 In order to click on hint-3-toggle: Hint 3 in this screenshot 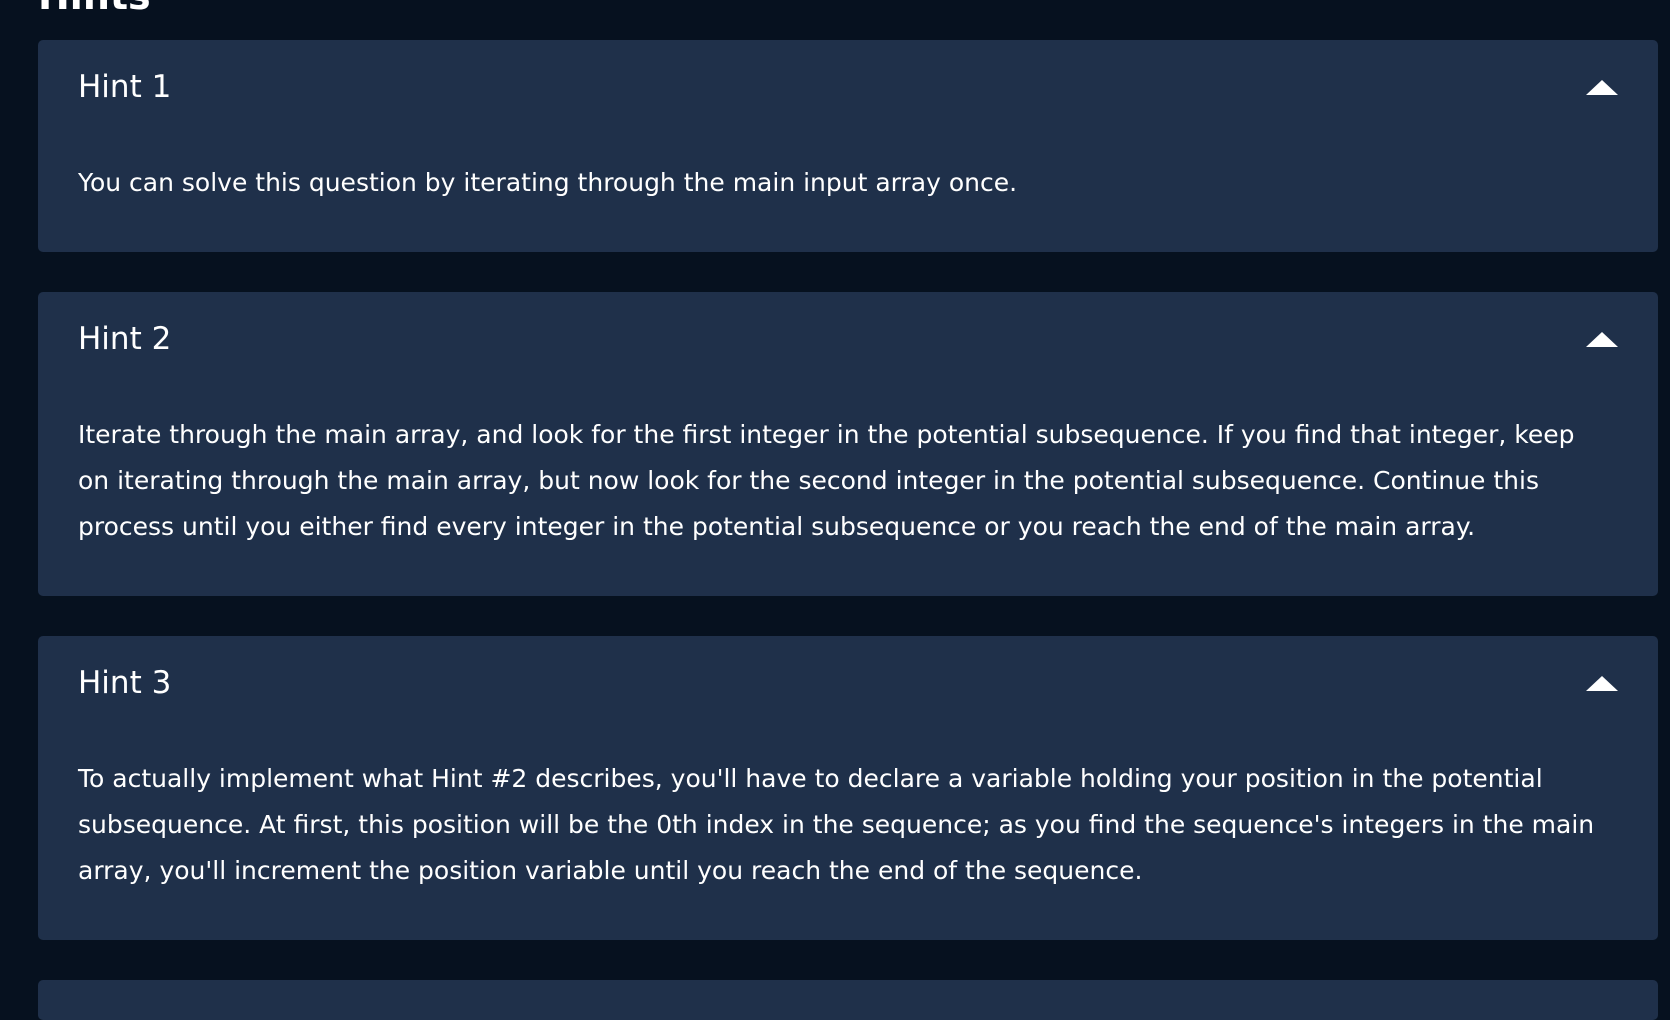, I will do `click(848, 683)`.